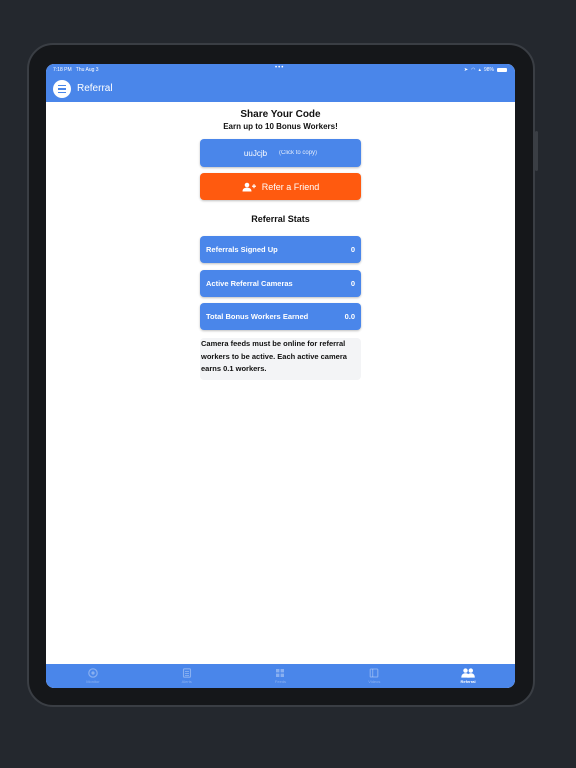 This screenshot has height=768, width=576. Describe the element at coordinates (242, 249) in the screenshot. I see `stat-label: Referrals Signed Up` at that location.